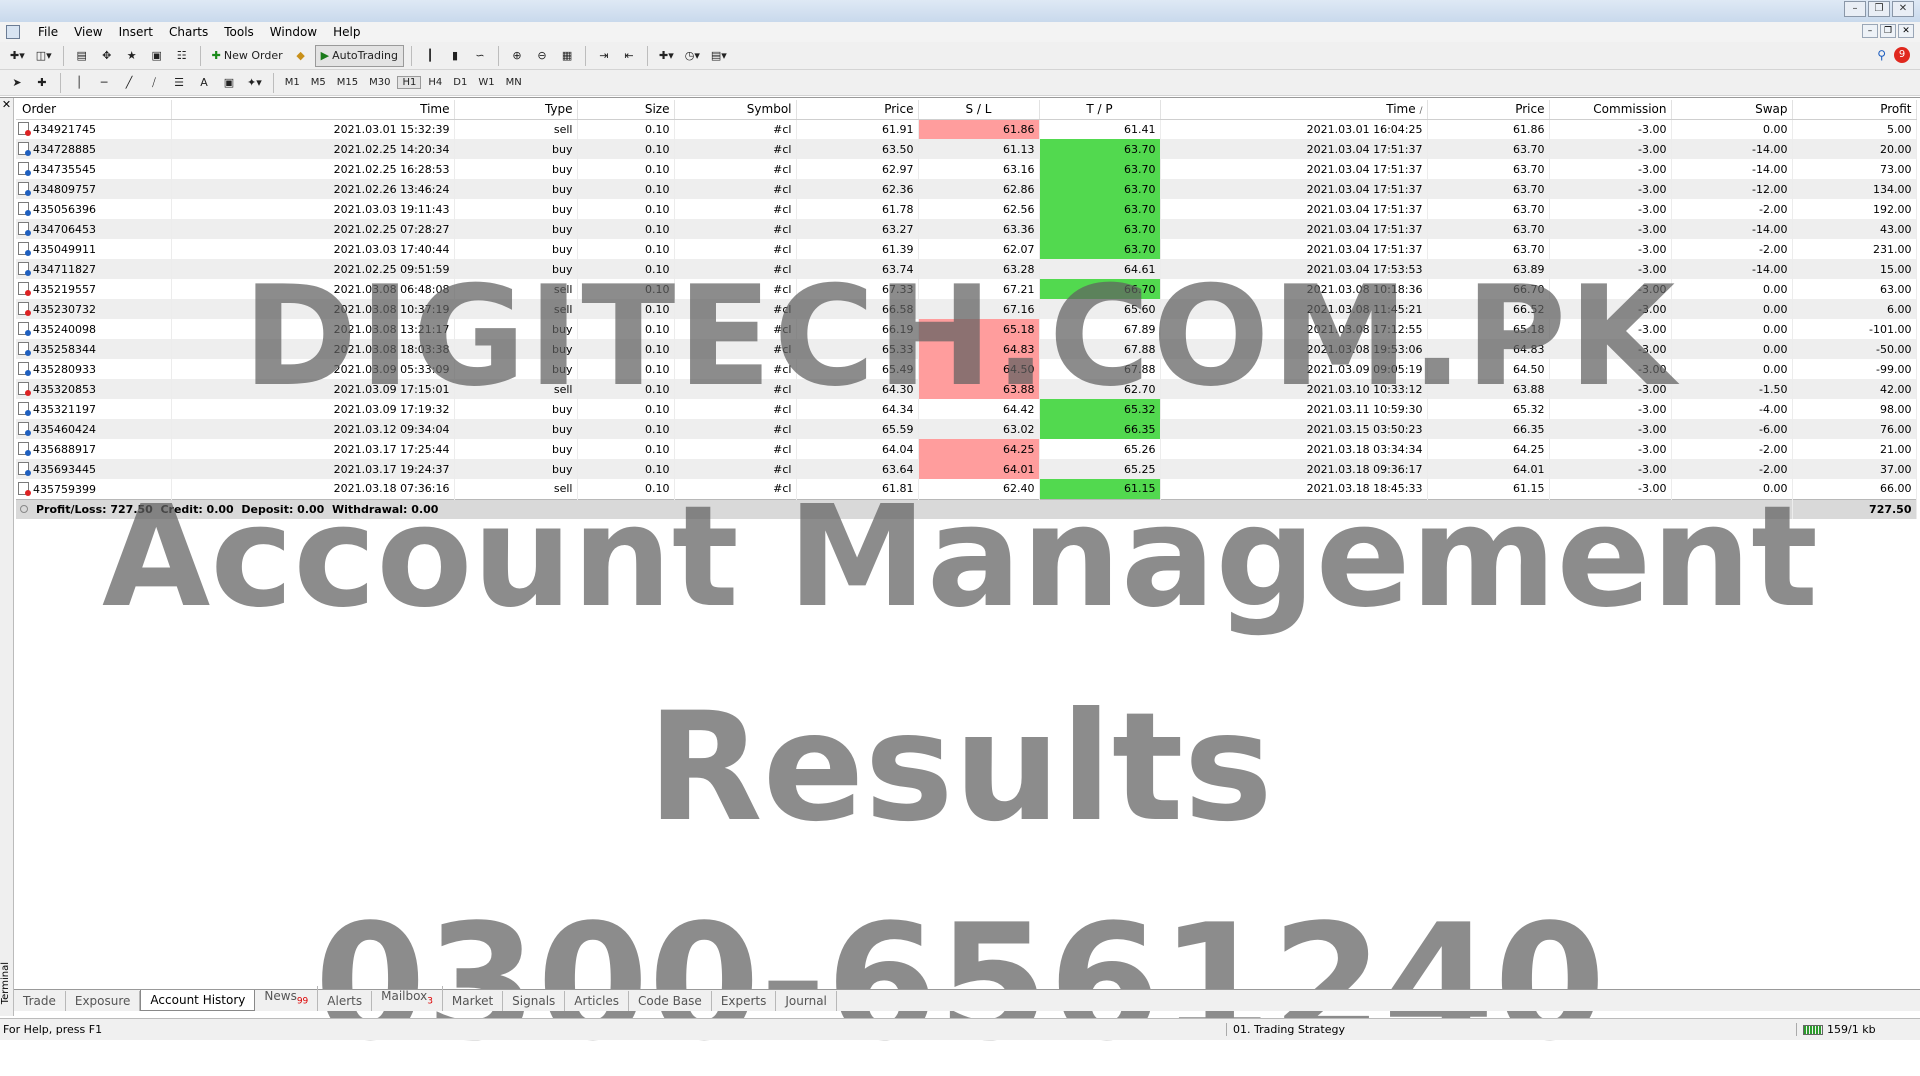 The image size is (1920, 1076). What do you see at coordinates (345, 1001) in the screenshot?
I see `tab-alerts: Alerts` at bounding box center [345, 1001].